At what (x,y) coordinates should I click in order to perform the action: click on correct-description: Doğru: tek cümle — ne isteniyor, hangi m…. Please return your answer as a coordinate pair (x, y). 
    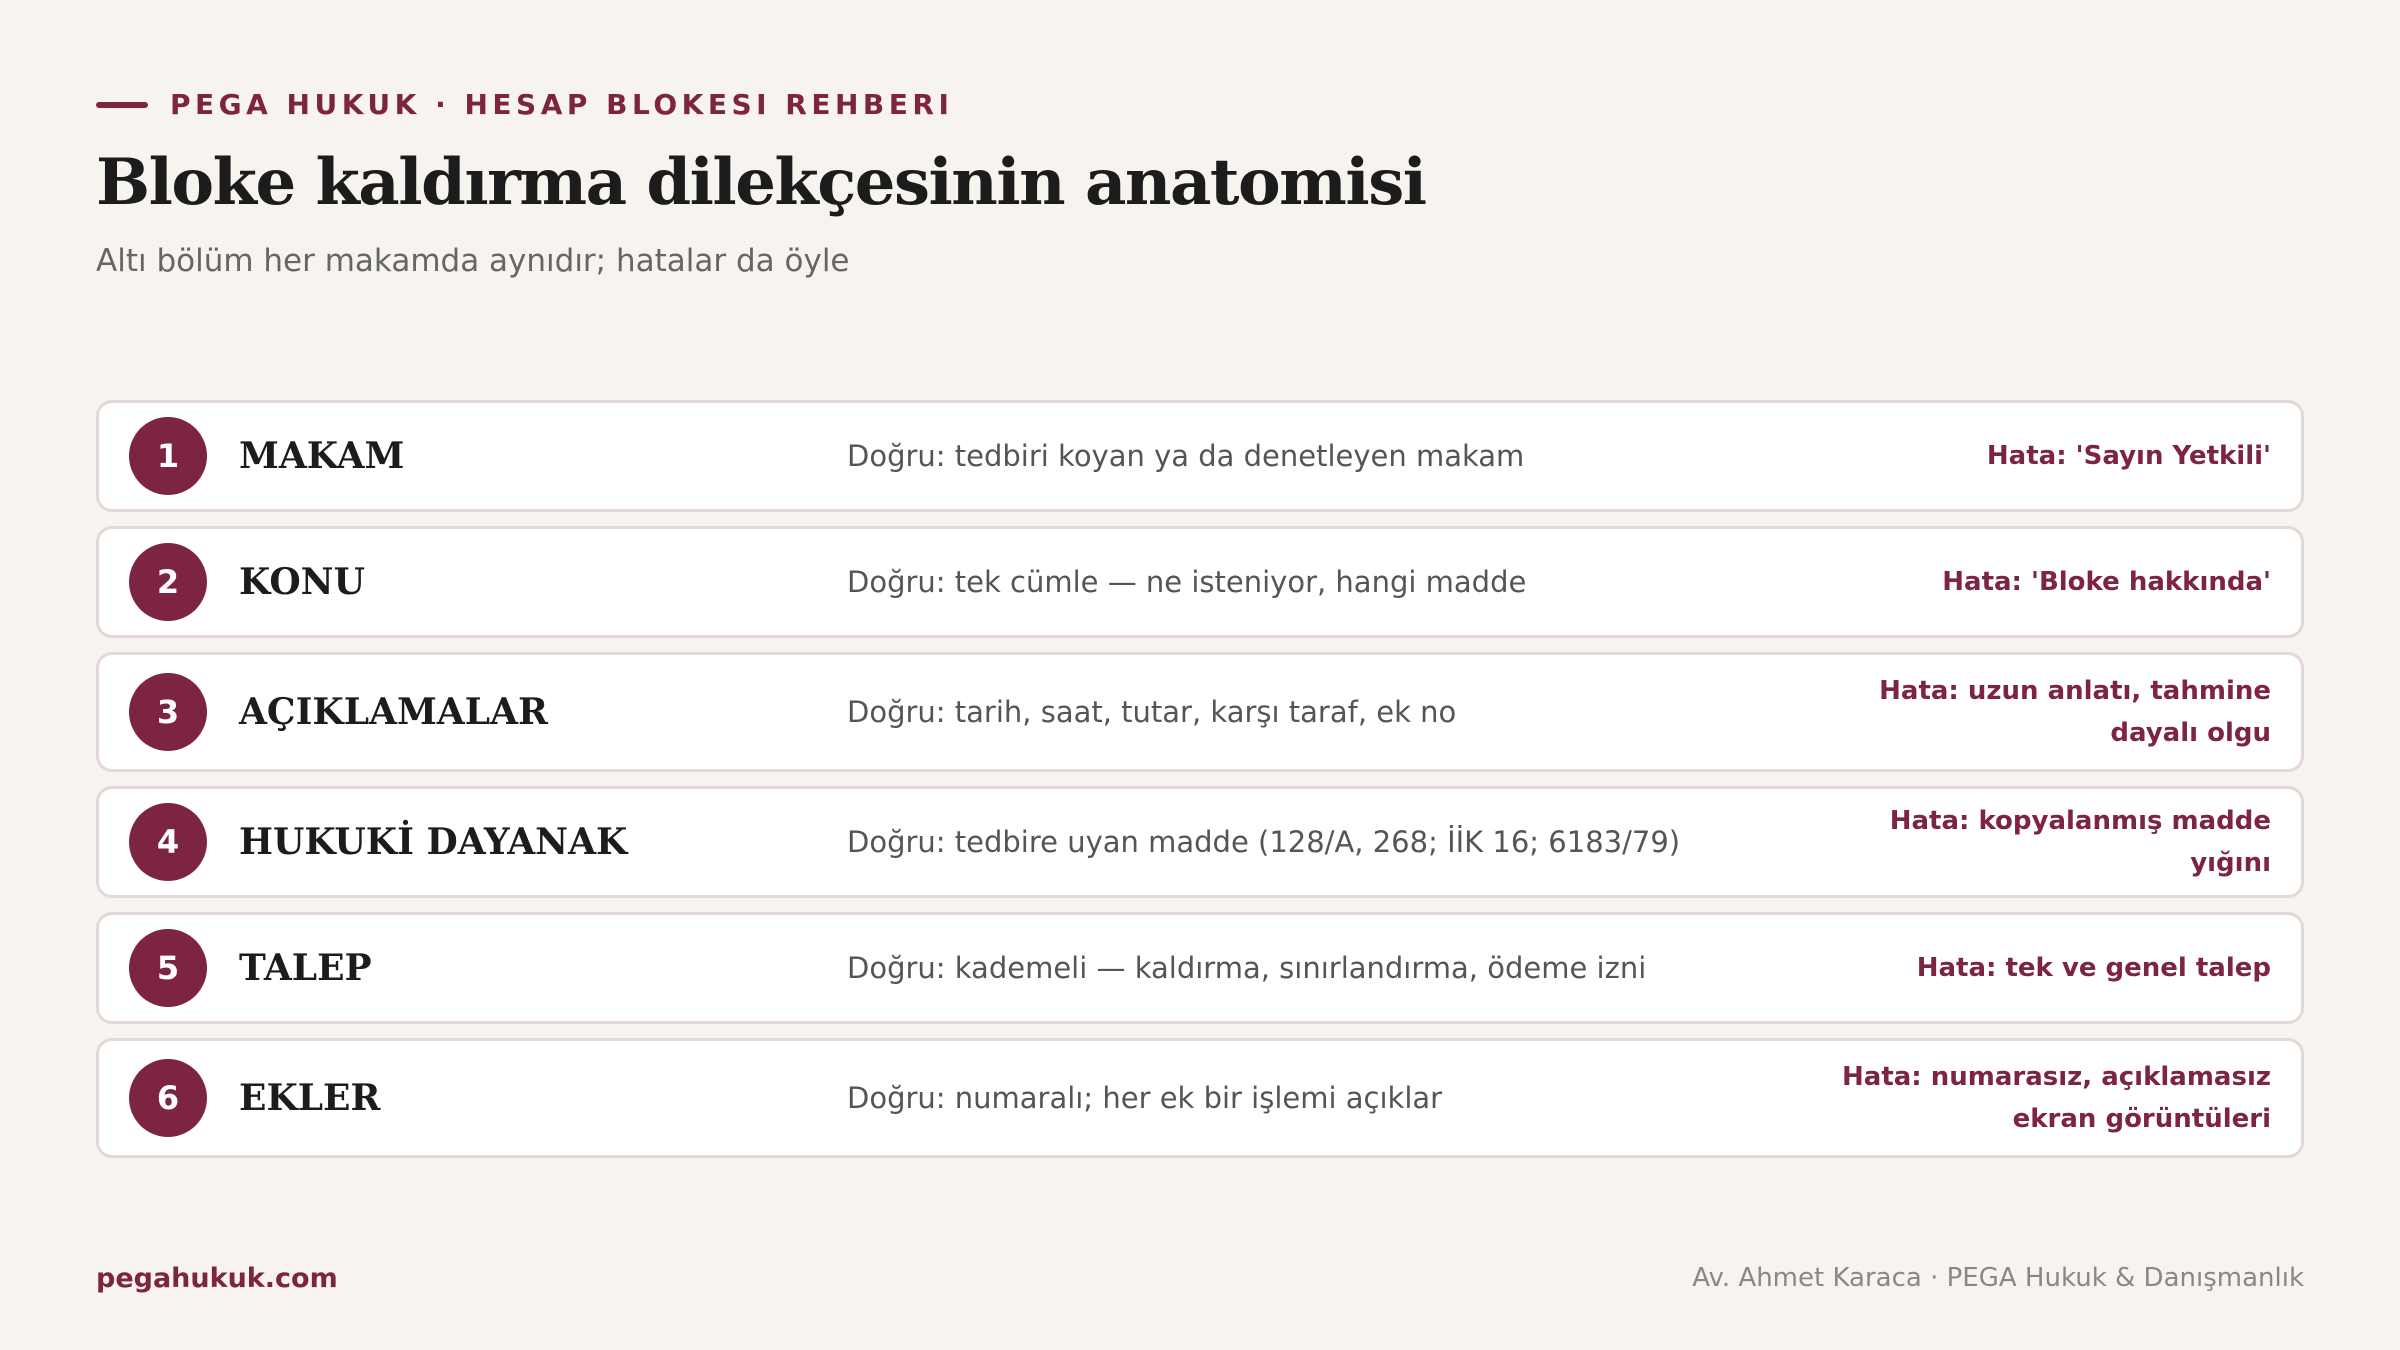
    Looking at the image, I should click on (1187, 582).